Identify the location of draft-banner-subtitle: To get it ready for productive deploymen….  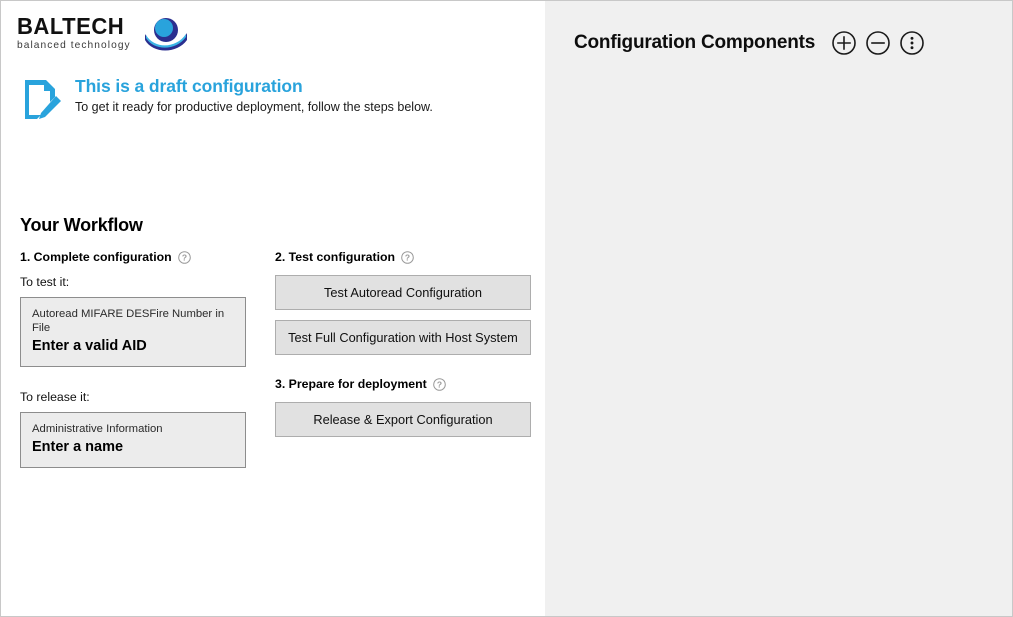
(254, 107).